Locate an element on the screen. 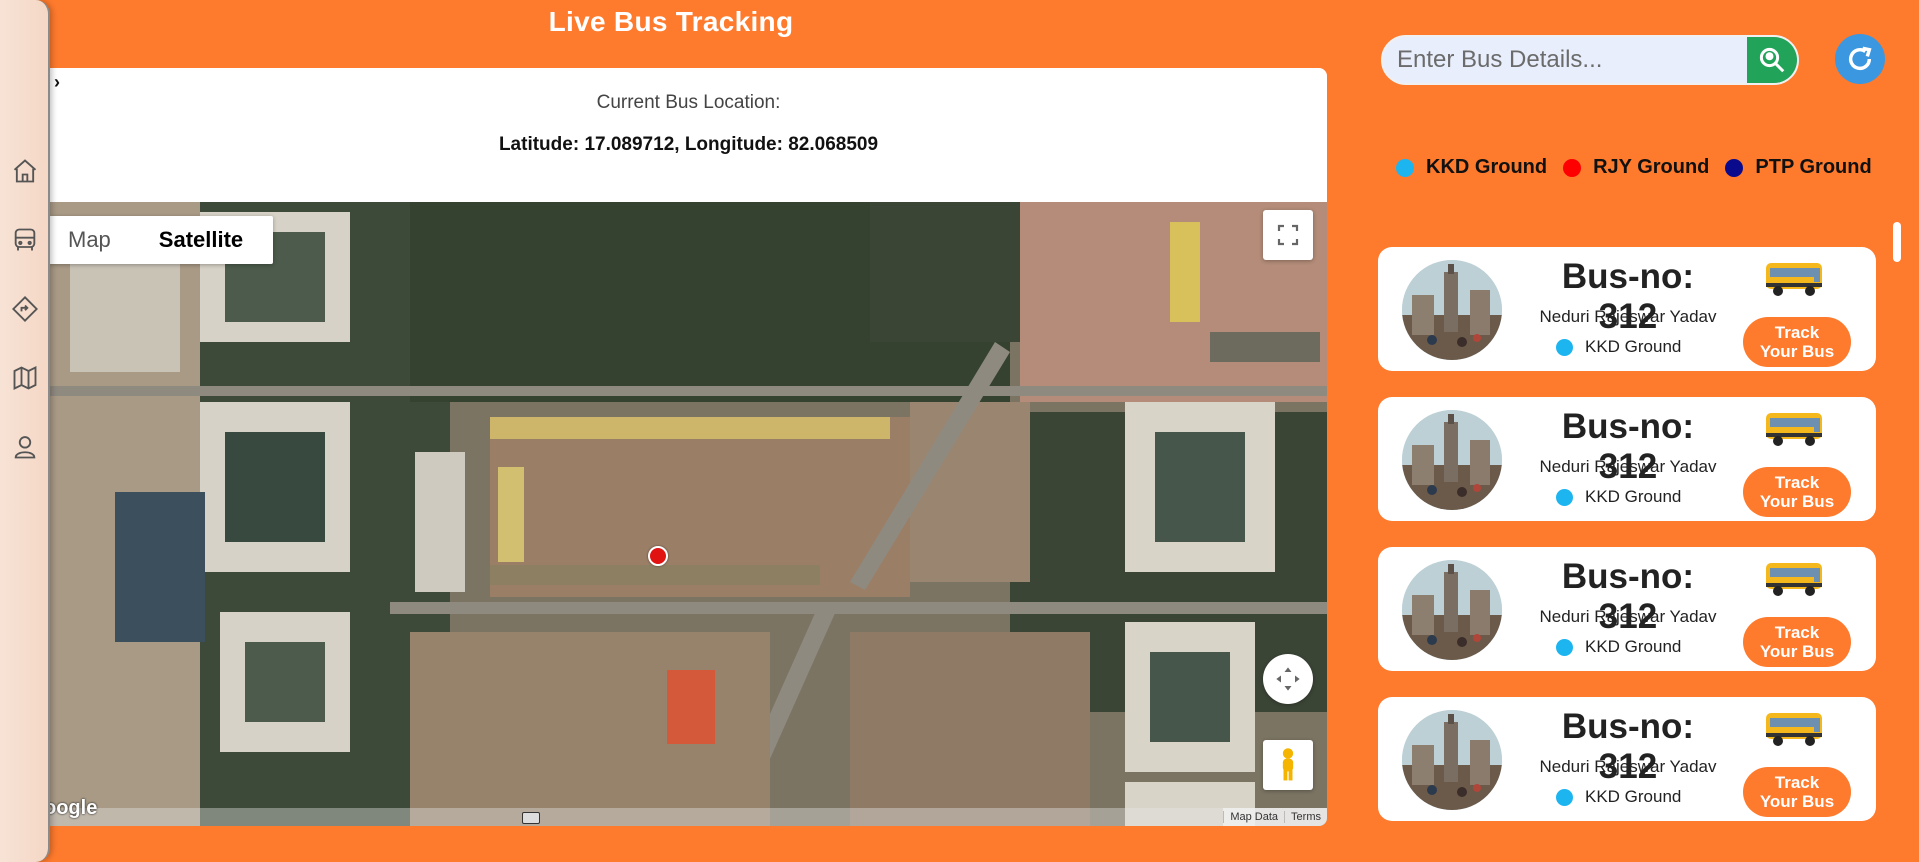  map-tab: Map is located at coordinates (89, 240).